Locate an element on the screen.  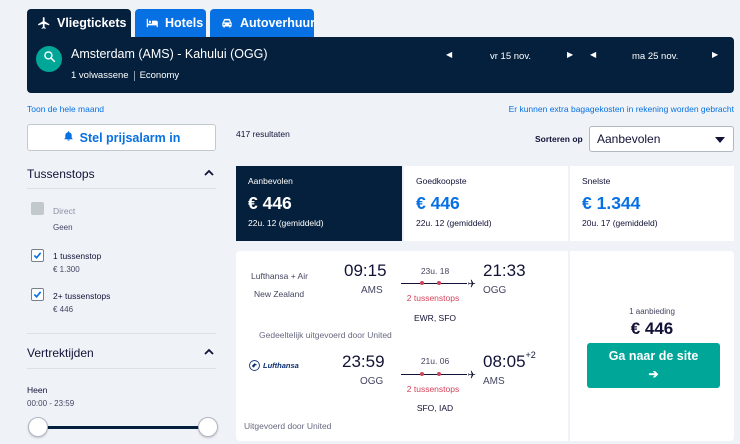
filter-price-direct: Geen is located at coordinates (63, 227).